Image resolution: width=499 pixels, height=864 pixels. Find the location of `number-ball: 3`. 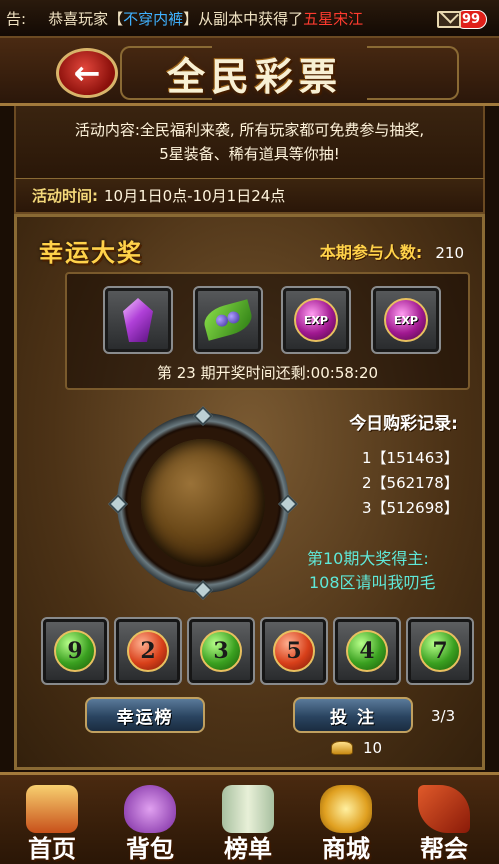

number-ball: 3 is located at coordinates (221, 651).